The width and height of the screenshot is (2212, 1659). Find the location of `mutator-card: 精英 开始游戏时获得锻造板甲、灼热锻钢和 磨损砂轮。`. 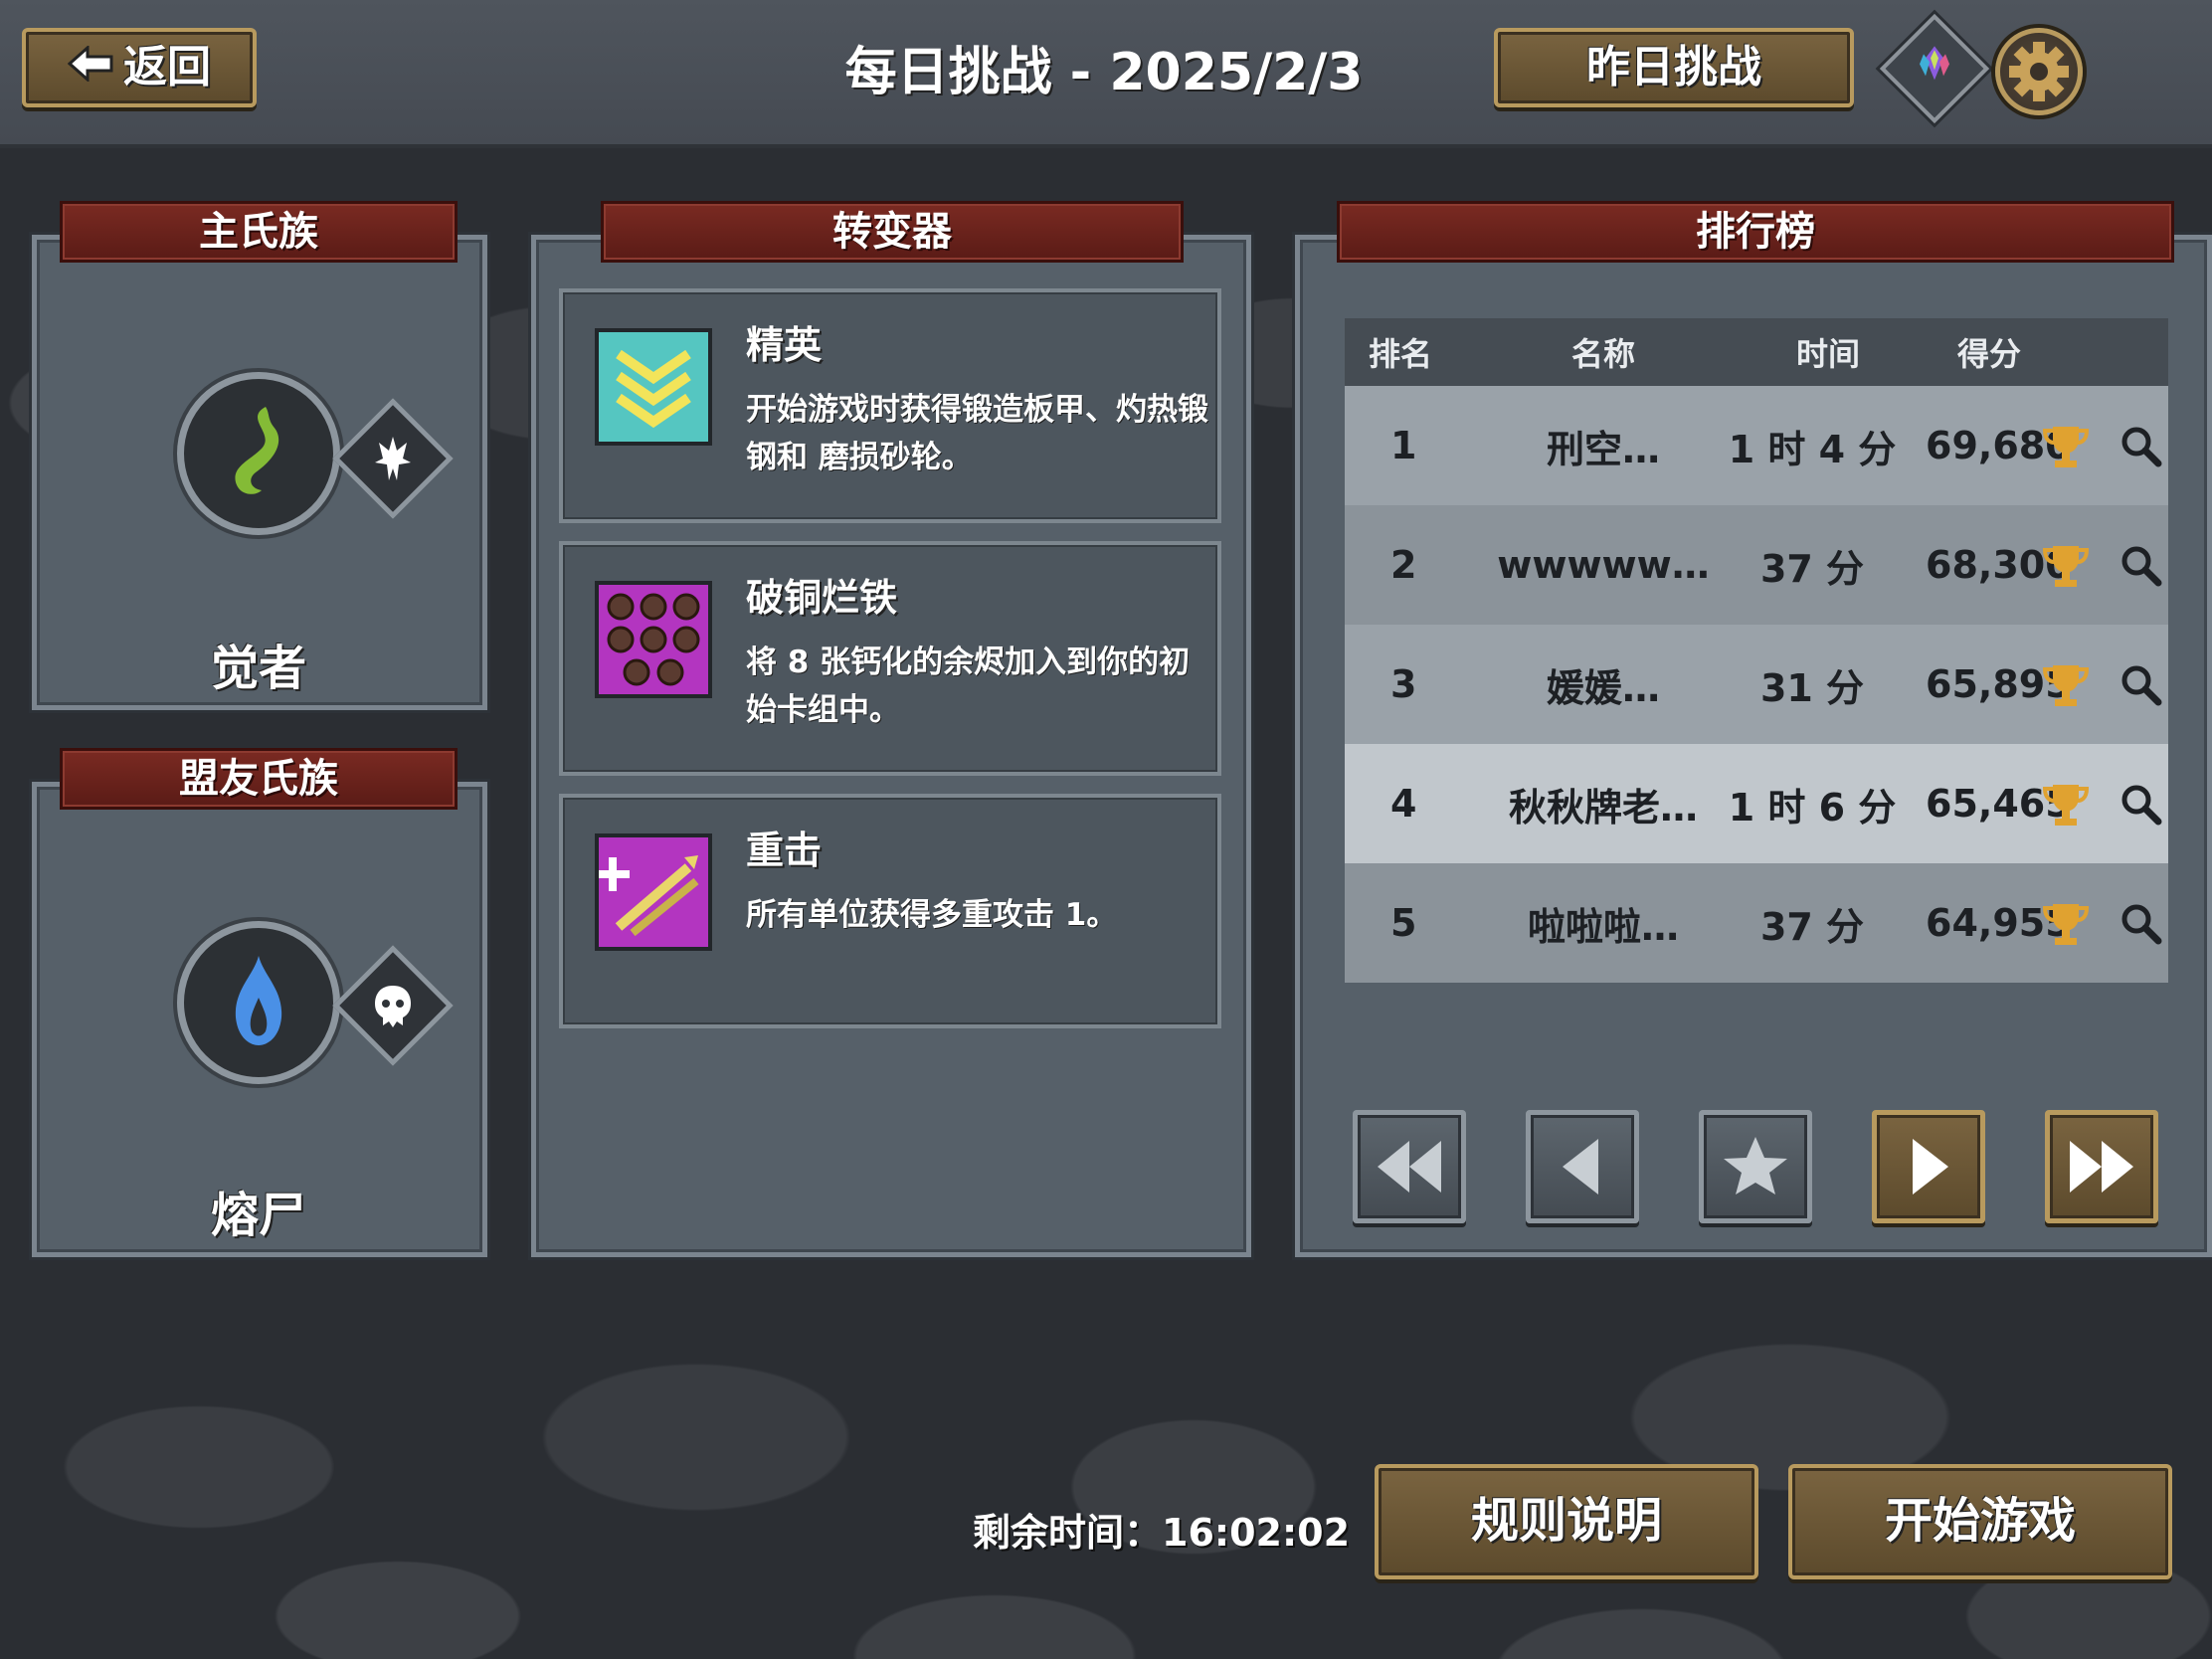

mutator-card: 精英 开始游戏时获得锻造板甲、灼热锻钢和 磨损砂轮。 is located at coordinates (890, 405).